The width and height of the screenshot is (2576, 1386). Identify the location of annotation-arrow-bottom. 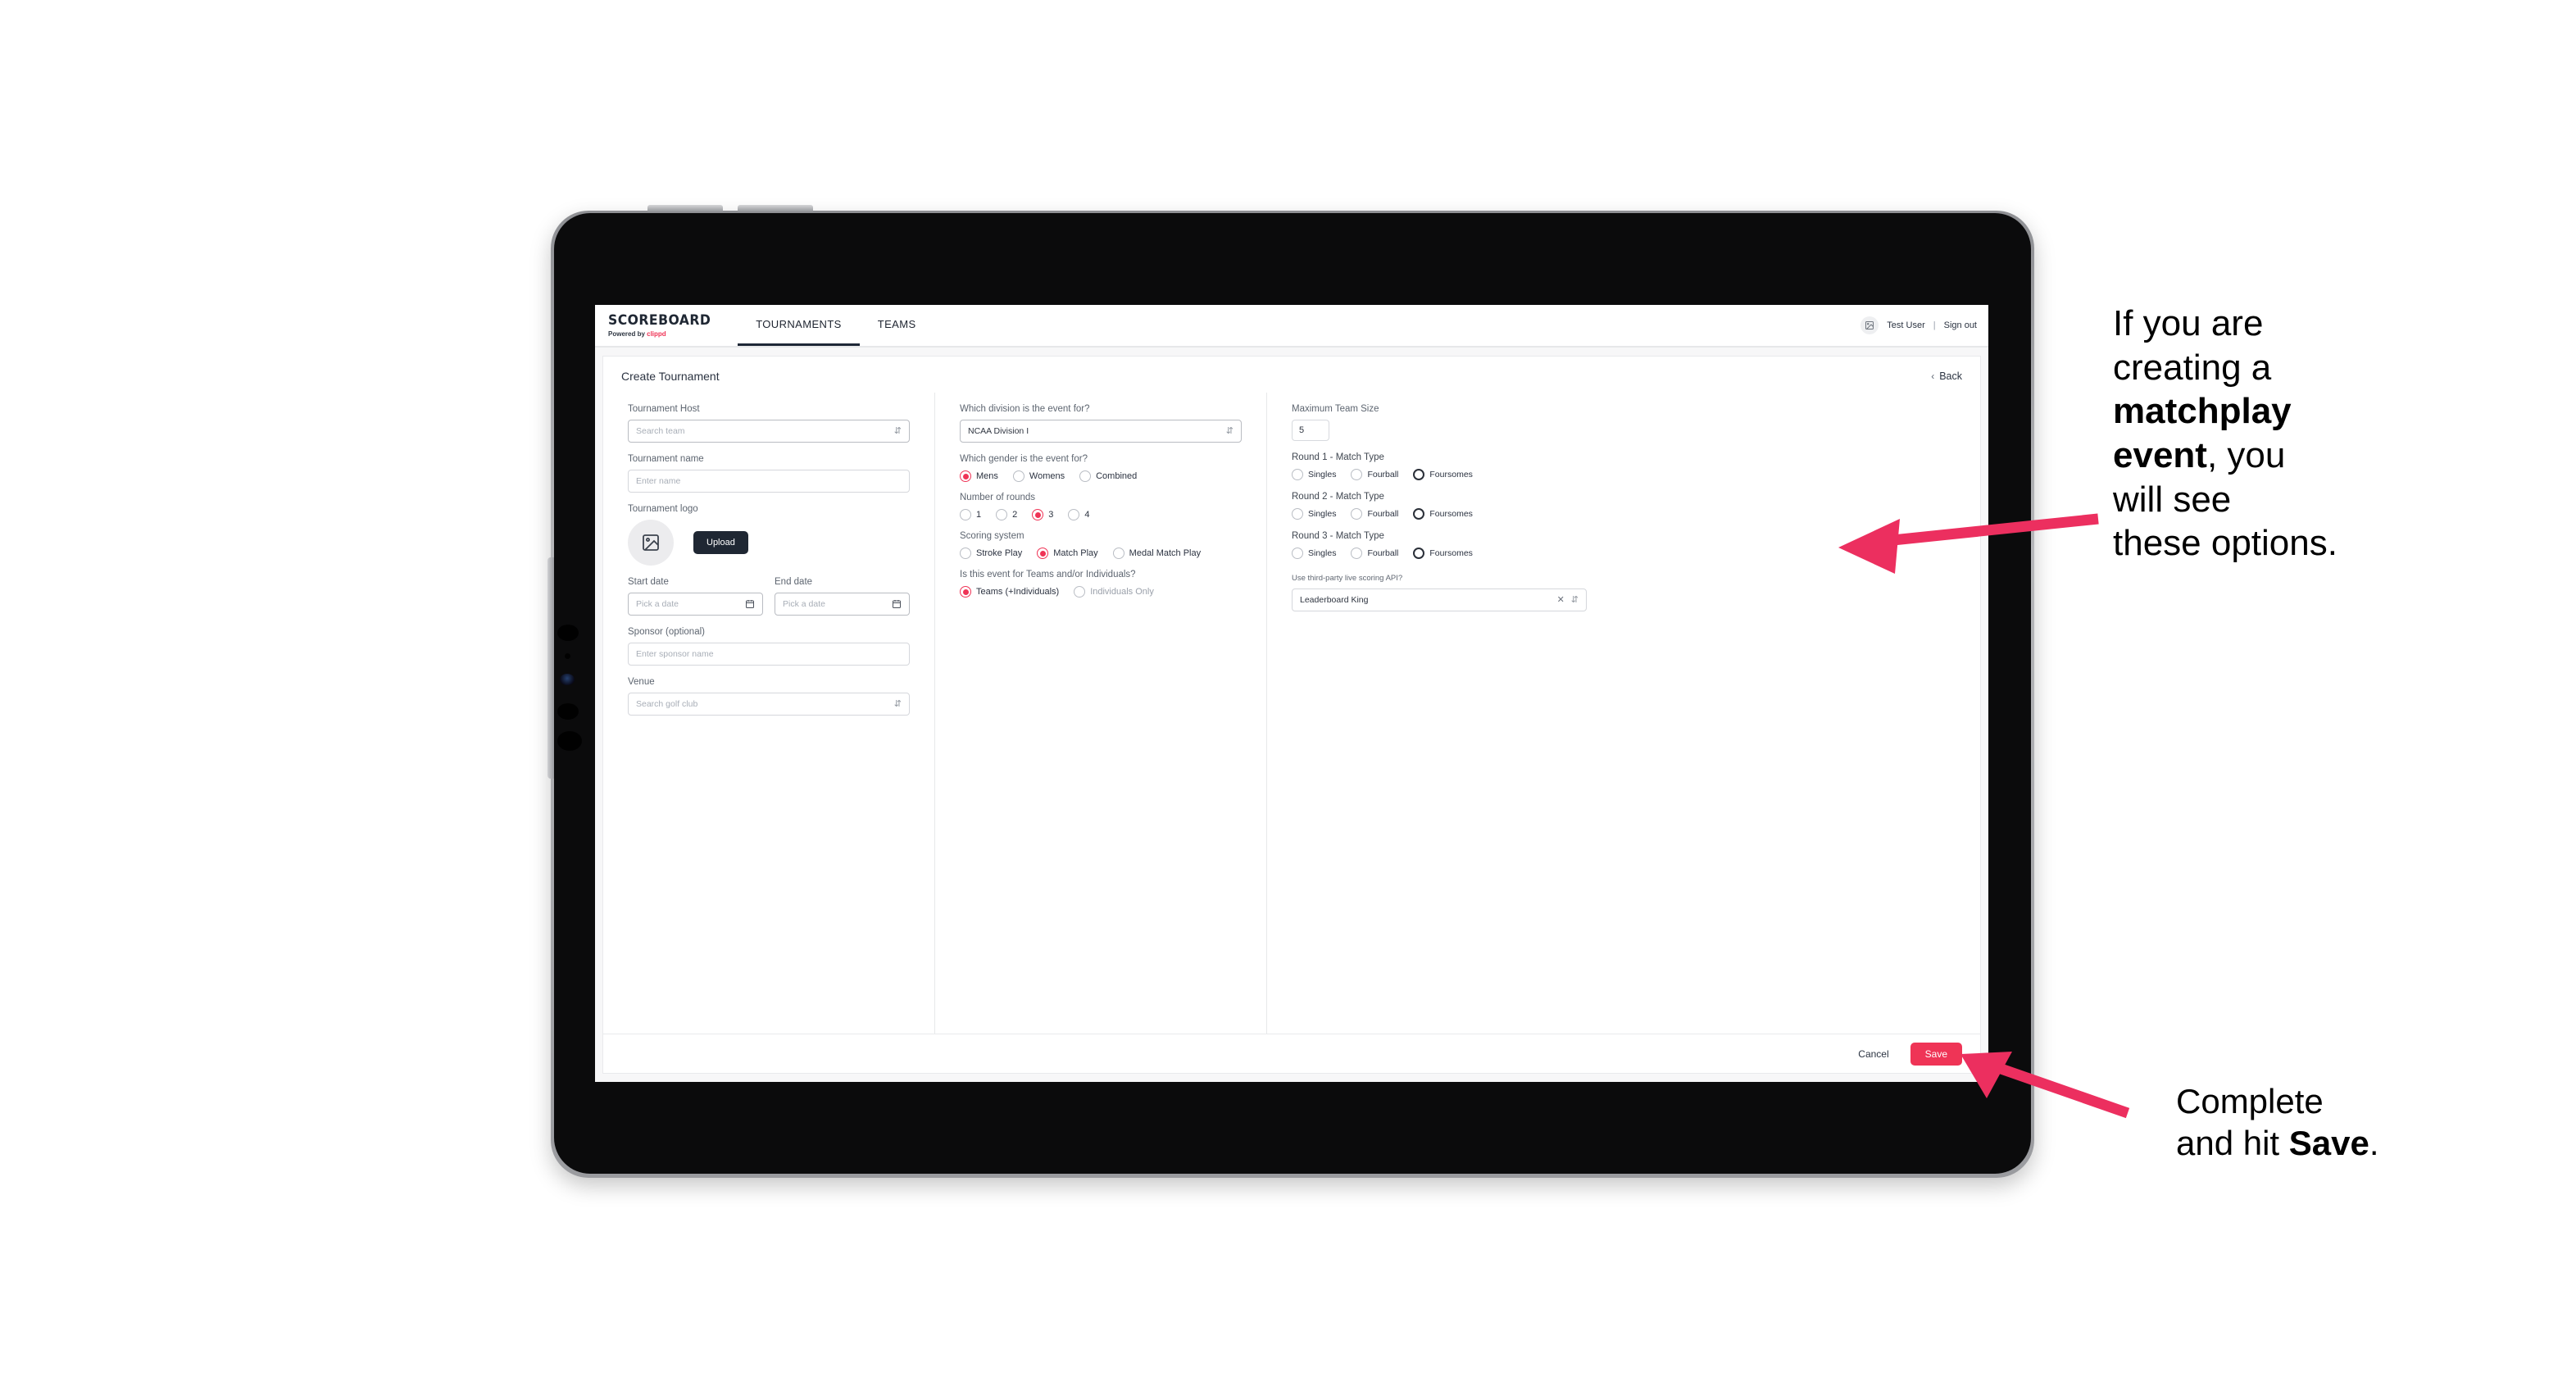
(2045, 1085).